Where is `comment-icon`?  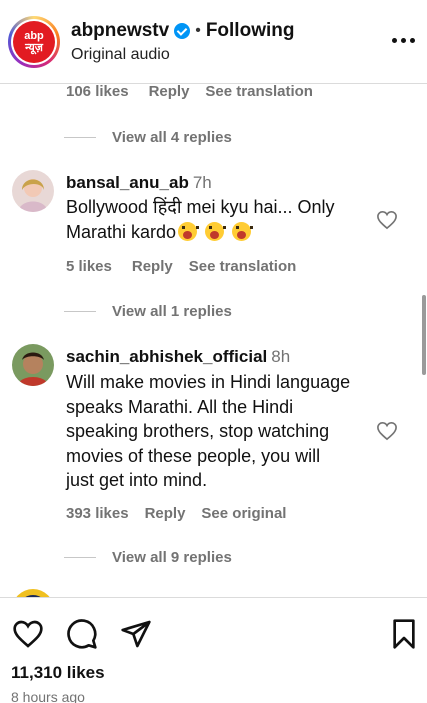
comment-icon is located at coordinates (82, 634).